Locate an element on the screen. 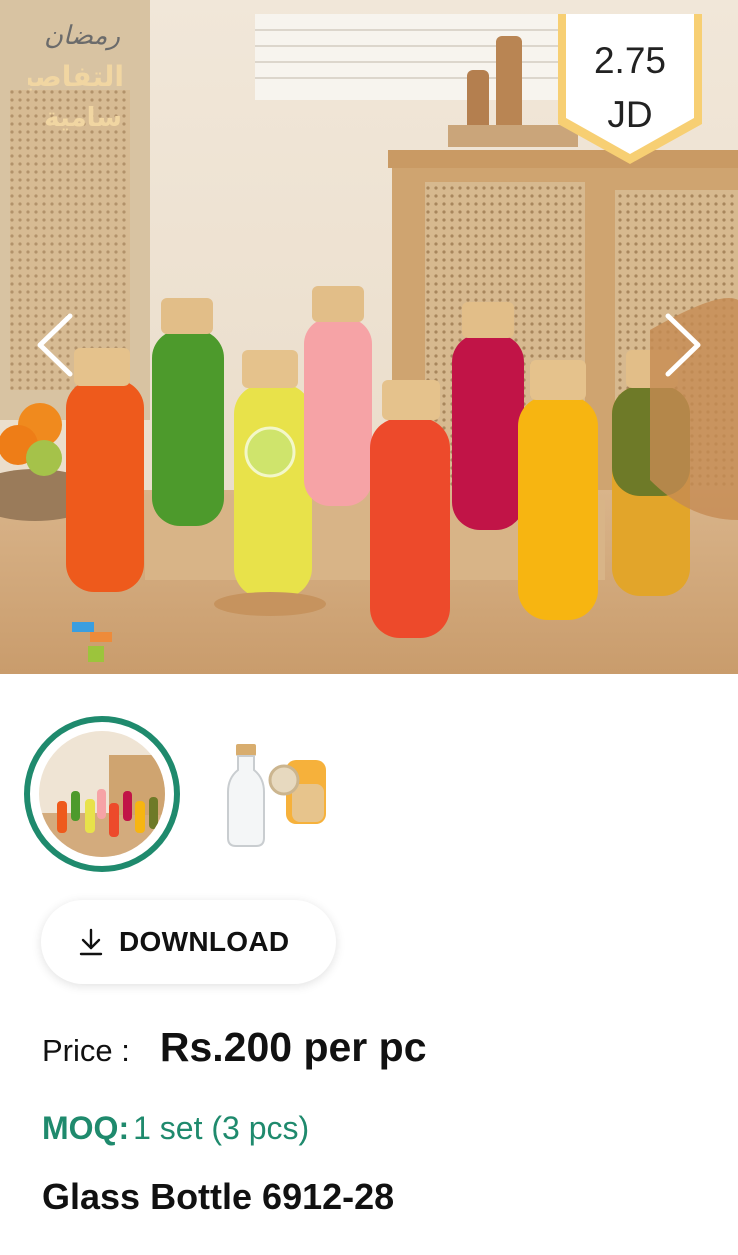 The height and width of the screenshot is (1255, 738). carousel-next-button is located at coordinates (683, 345).